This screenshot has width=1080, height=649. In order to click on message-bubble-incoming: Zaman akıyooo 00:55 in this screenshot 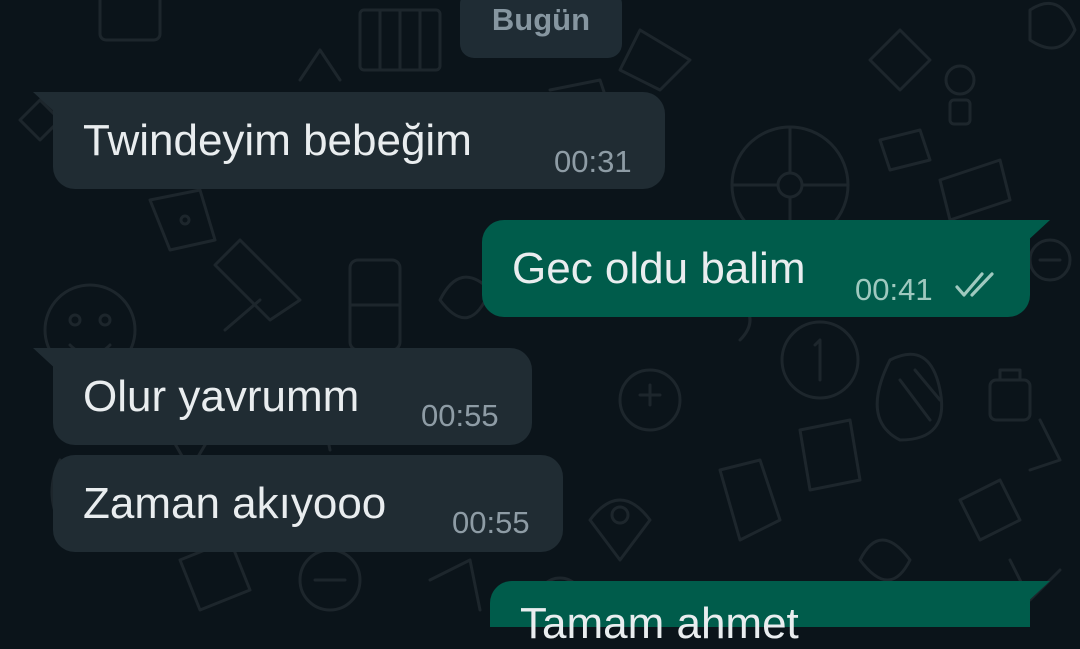, I will do `click(308, 503)`.